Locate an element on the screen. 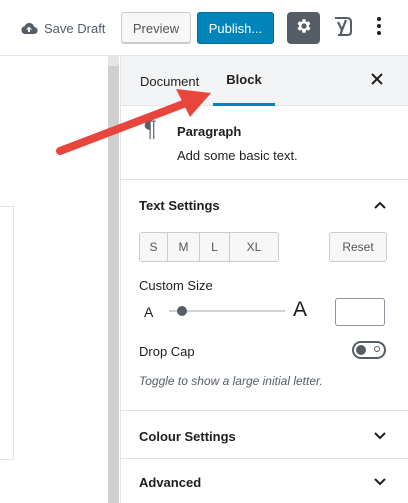 The image size is (408, 503). yoast-seo-button is located at coordinates (343, 28).